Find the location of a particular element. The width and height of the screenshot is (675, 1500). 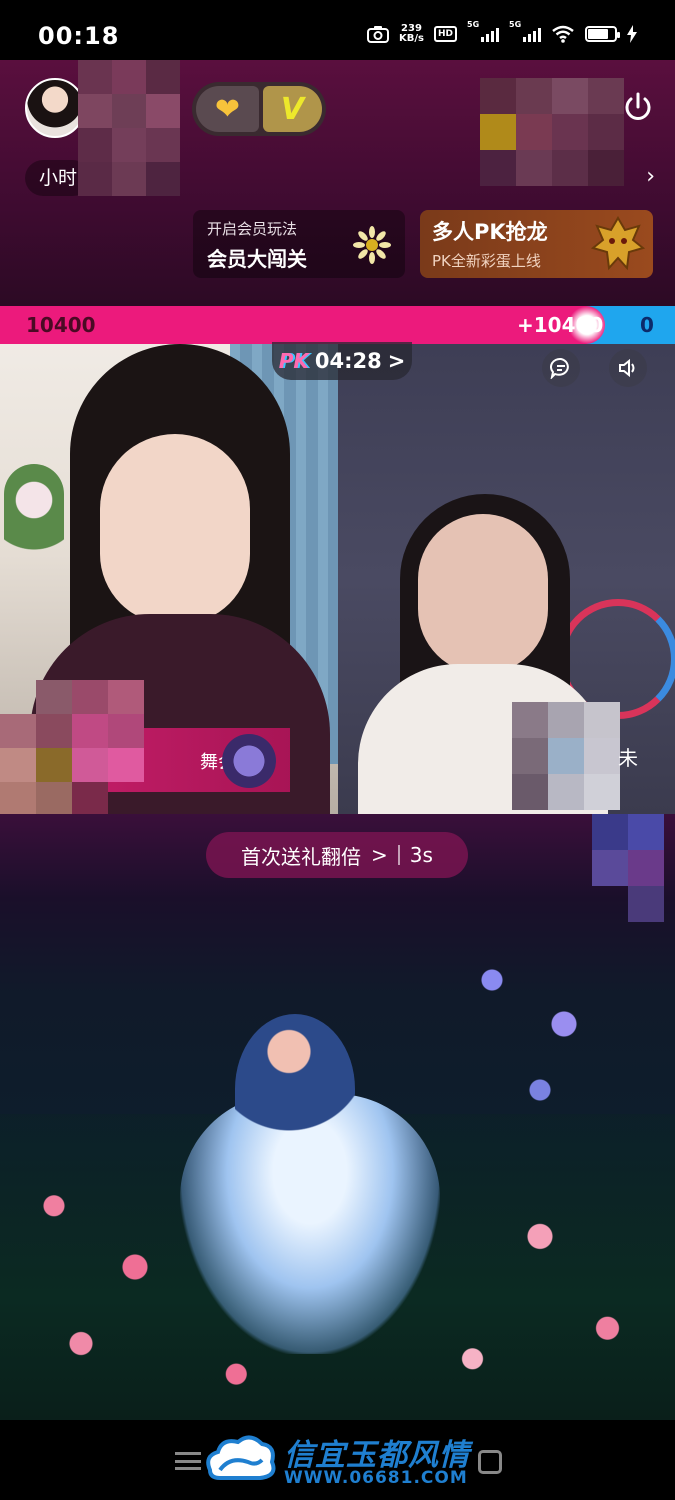

power-icon is located at coordinates (638, 107).